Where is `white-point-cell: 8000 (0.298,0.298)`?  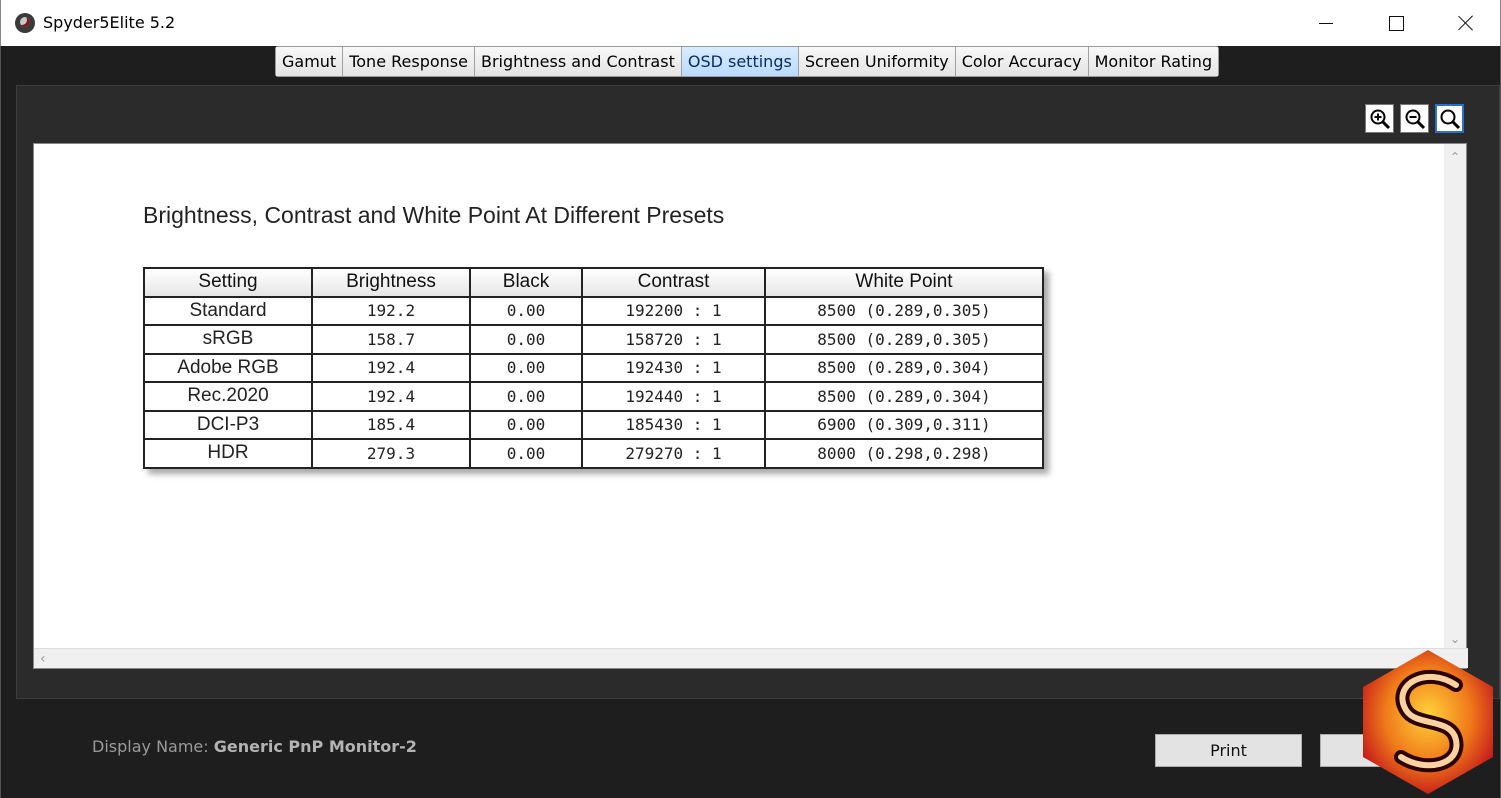 white-point-cell: 8000 (0.298,0.298) is located at coordinates (904, 453).